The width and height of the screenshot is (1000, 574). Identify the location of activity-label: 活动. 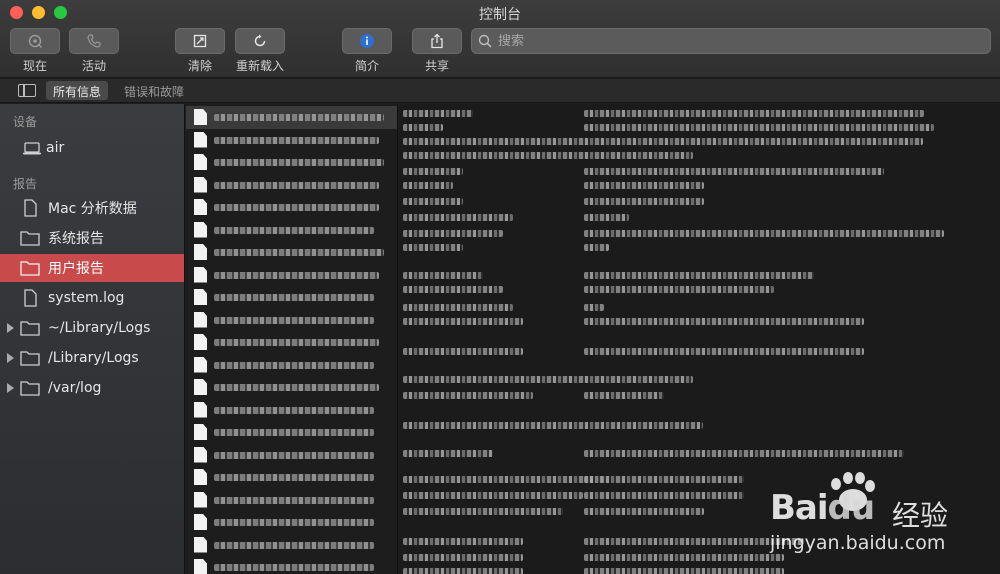
(93, 66).